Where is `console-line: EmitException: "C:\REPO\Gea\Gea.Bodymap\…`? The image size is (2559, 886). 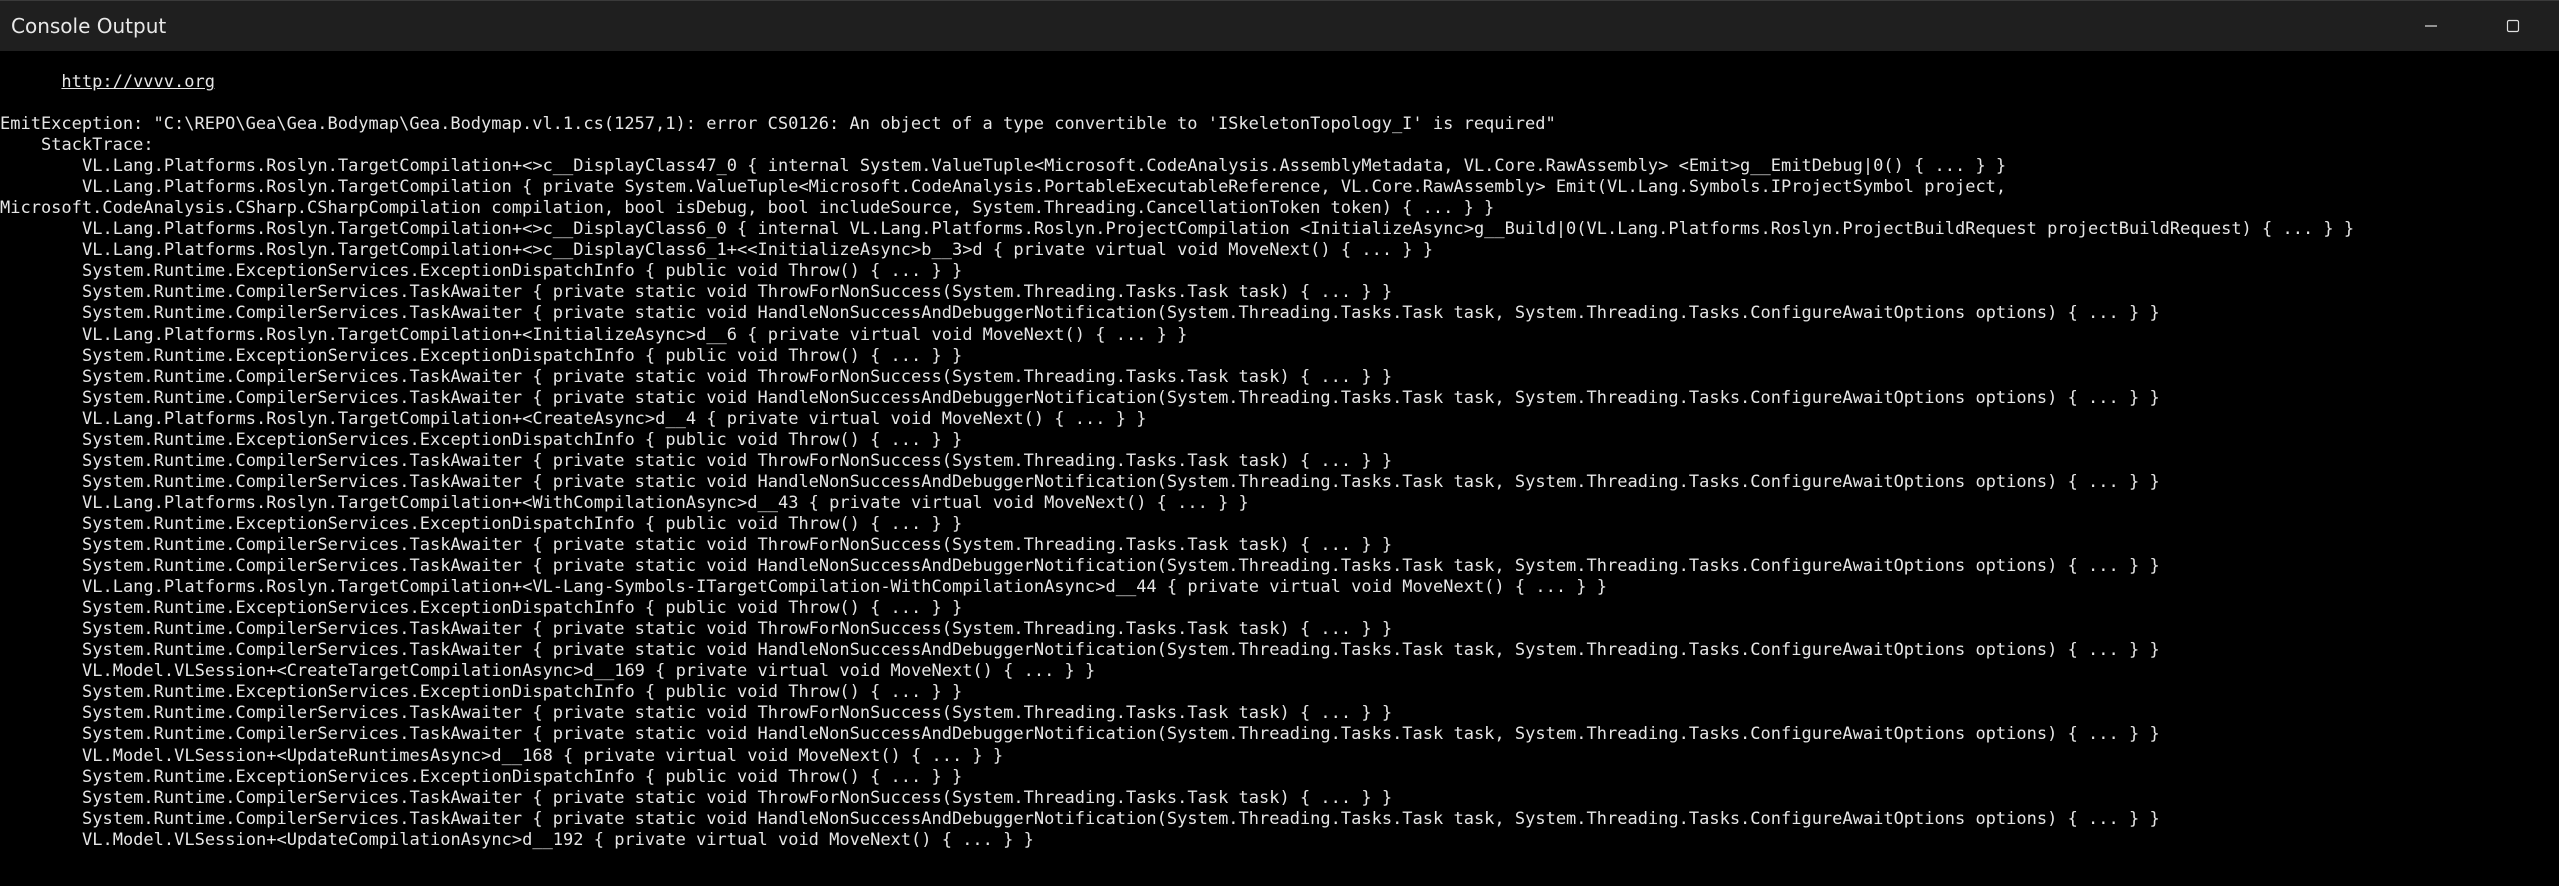
console-line: EmitException: "C:\REPO\Gea\Gea.Bodymap\… is located at coordinates (778, 124).